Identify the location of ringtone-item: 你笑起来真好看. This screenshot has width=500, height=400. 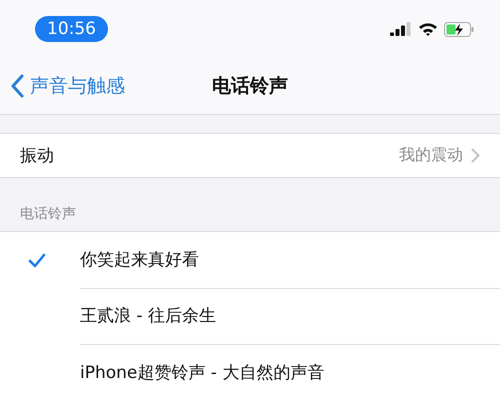
(250, 260).